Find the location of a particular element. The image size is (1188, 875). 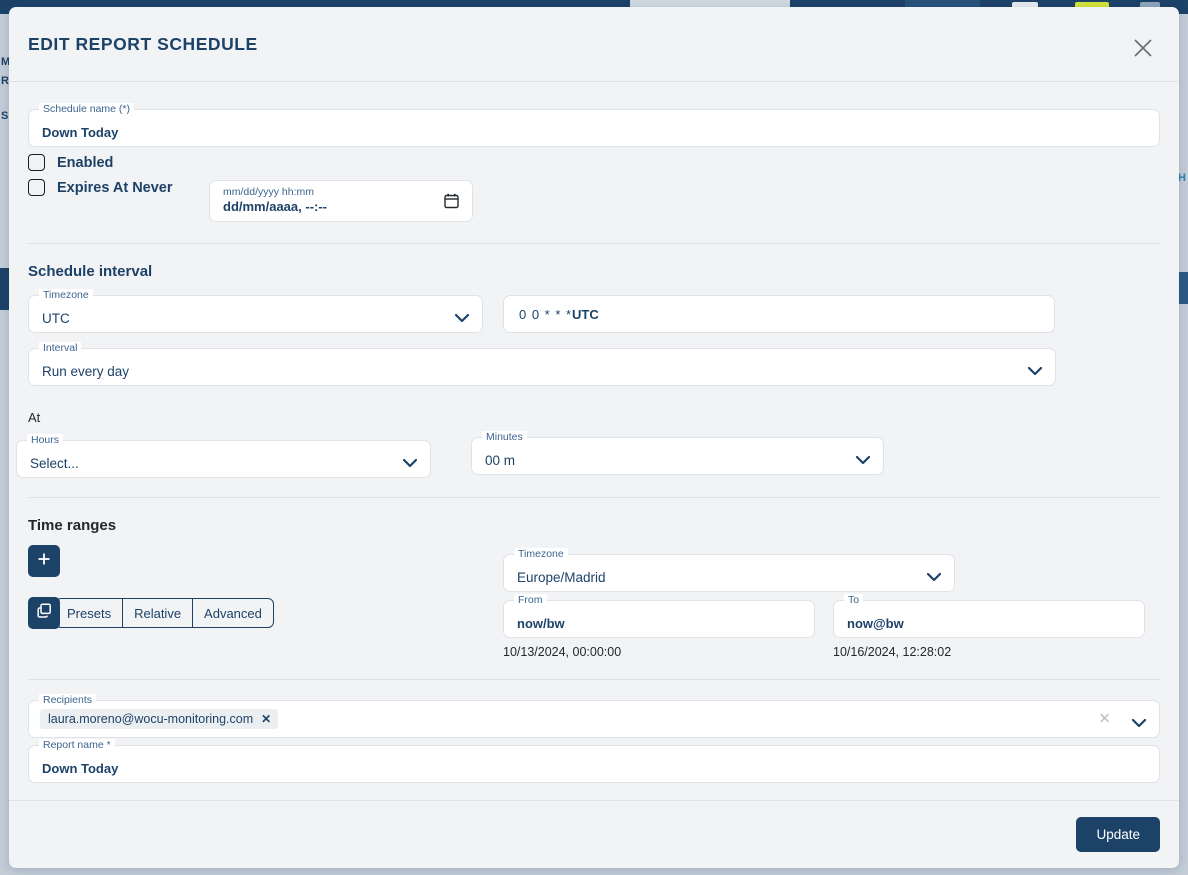

expires-at-never-label: Expires At Never is located at coordinates (115, 187).